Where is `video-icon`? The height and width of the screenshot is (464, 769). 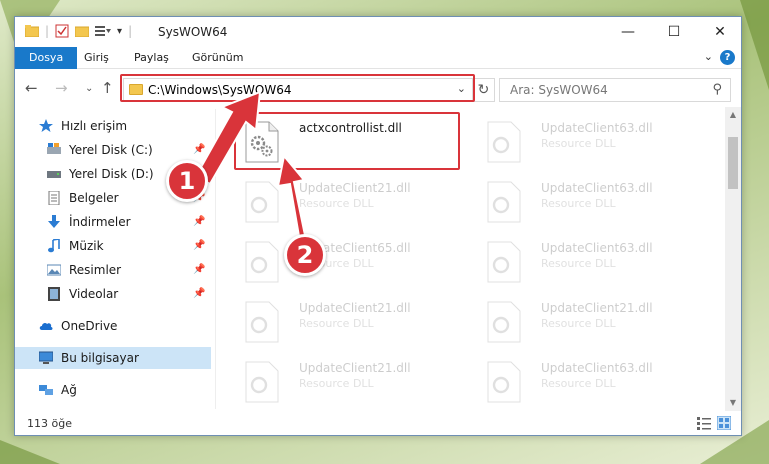
video-icon is located at coordinates (54, 294).